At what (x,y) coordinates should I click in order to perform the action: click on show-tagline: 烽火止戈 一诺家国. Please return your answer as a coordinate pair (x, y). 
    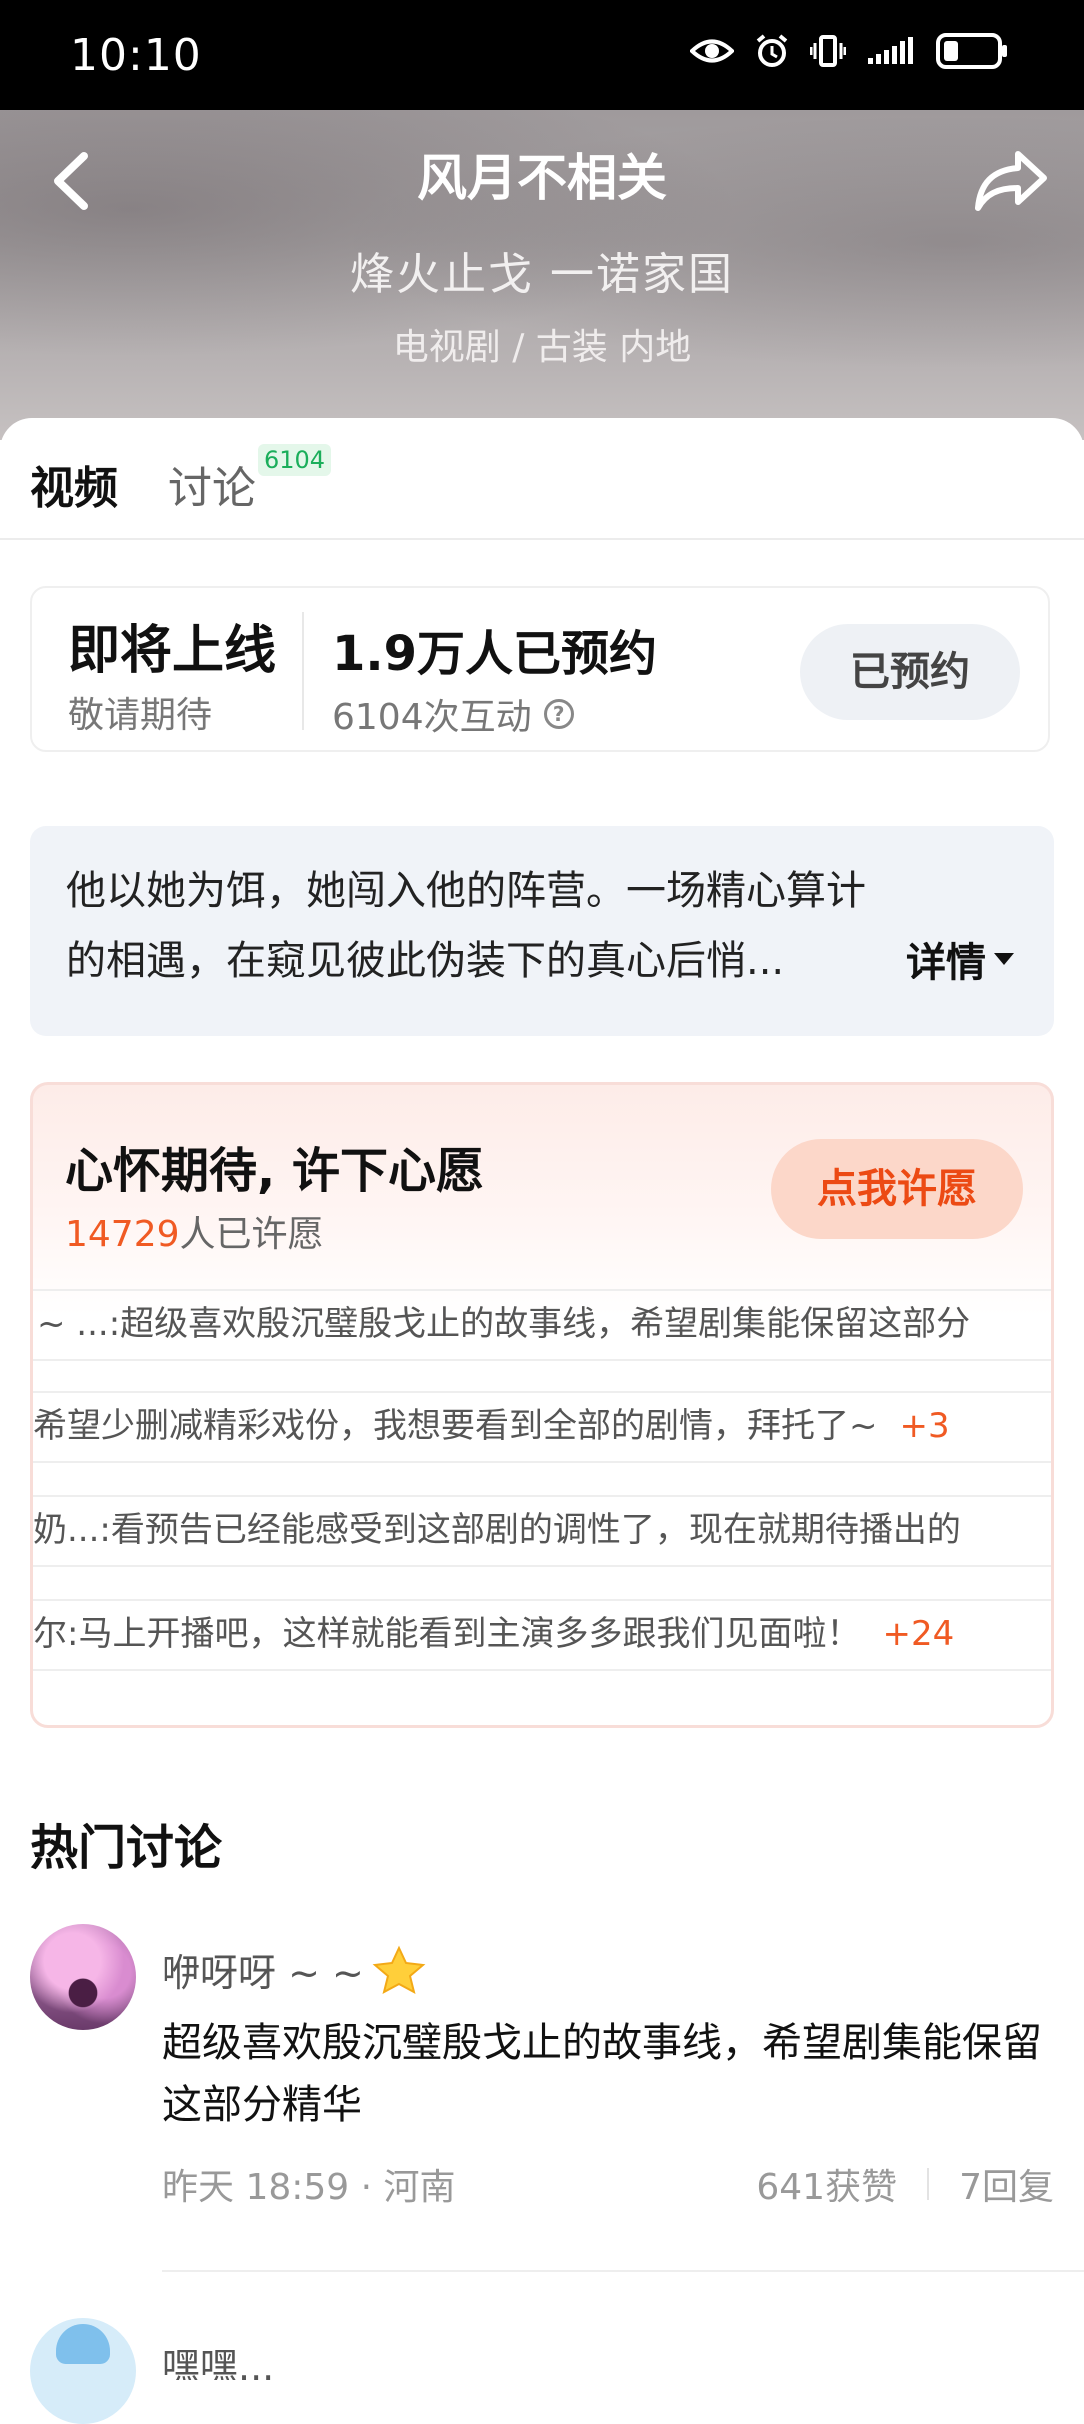
    Looking at the image, I should click on (542, 274).